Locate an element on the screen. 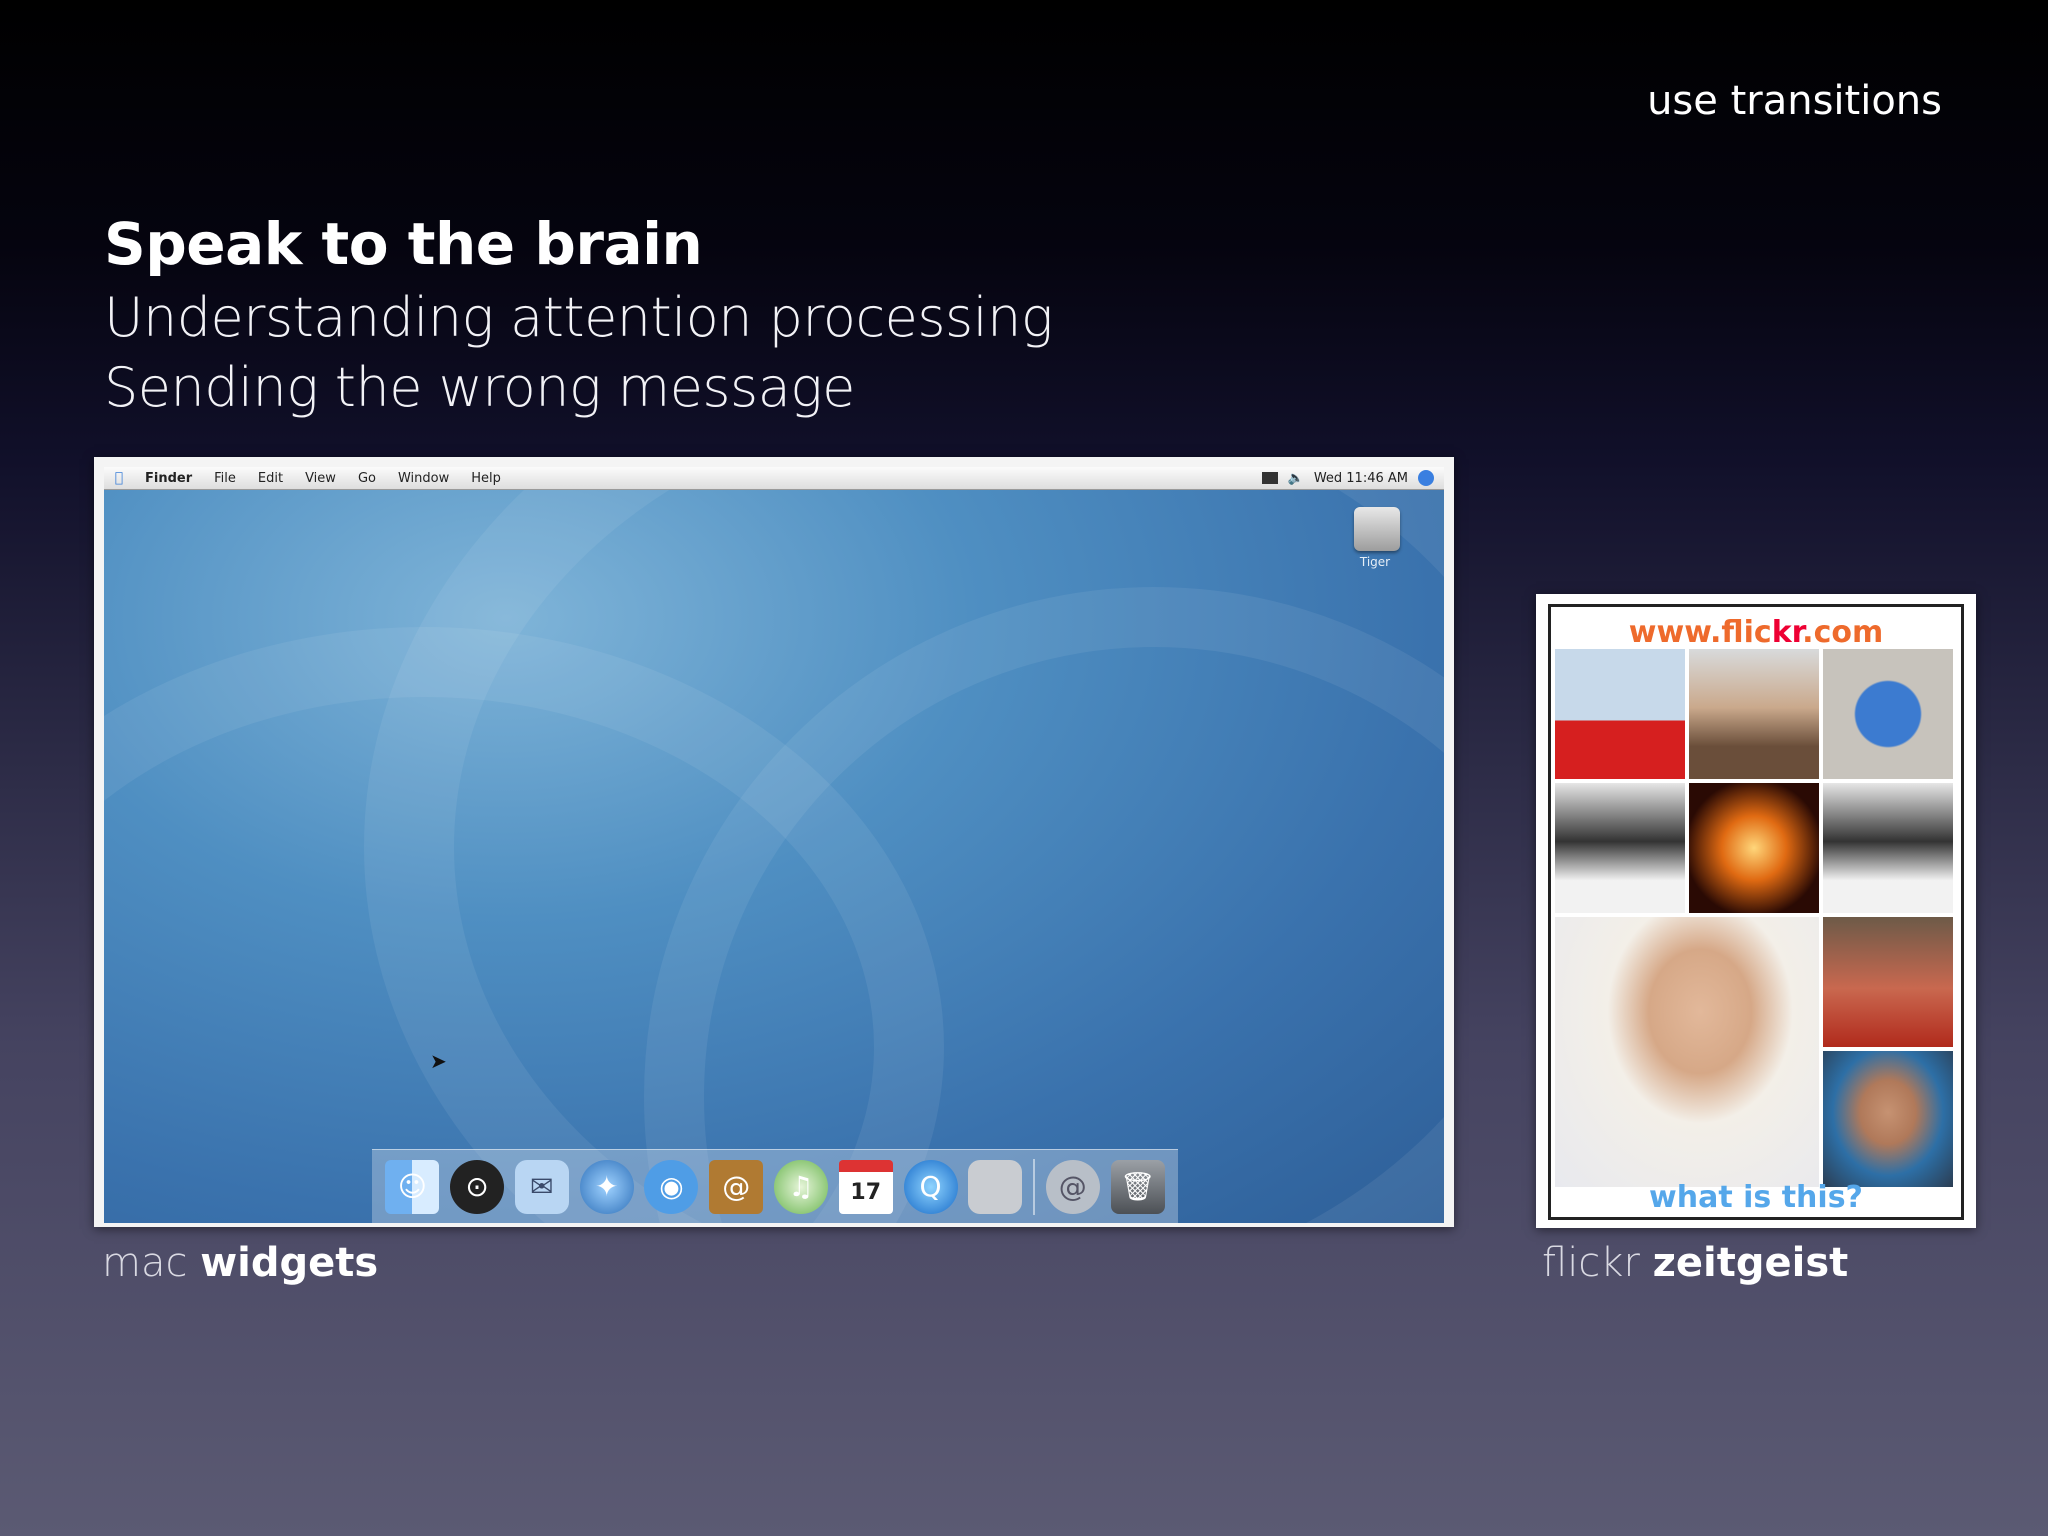 Image resolution: width=2048 pixels, height=1536 pixels. dock-separator is located at coordinates (1034, 1186).